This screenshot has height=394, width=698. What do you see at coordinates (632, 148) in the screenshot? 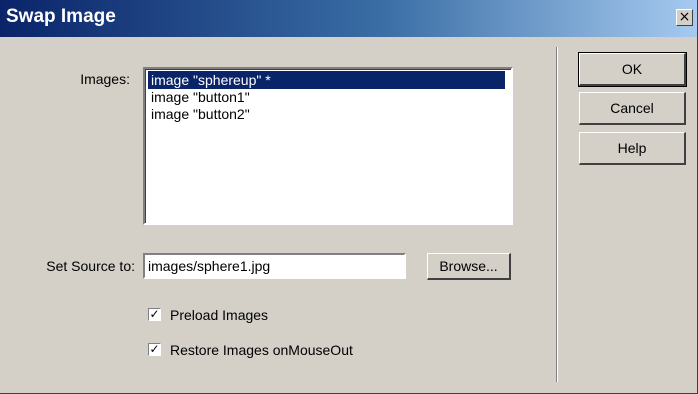
I see `help-button: Help` at bounding box center [632, 148].